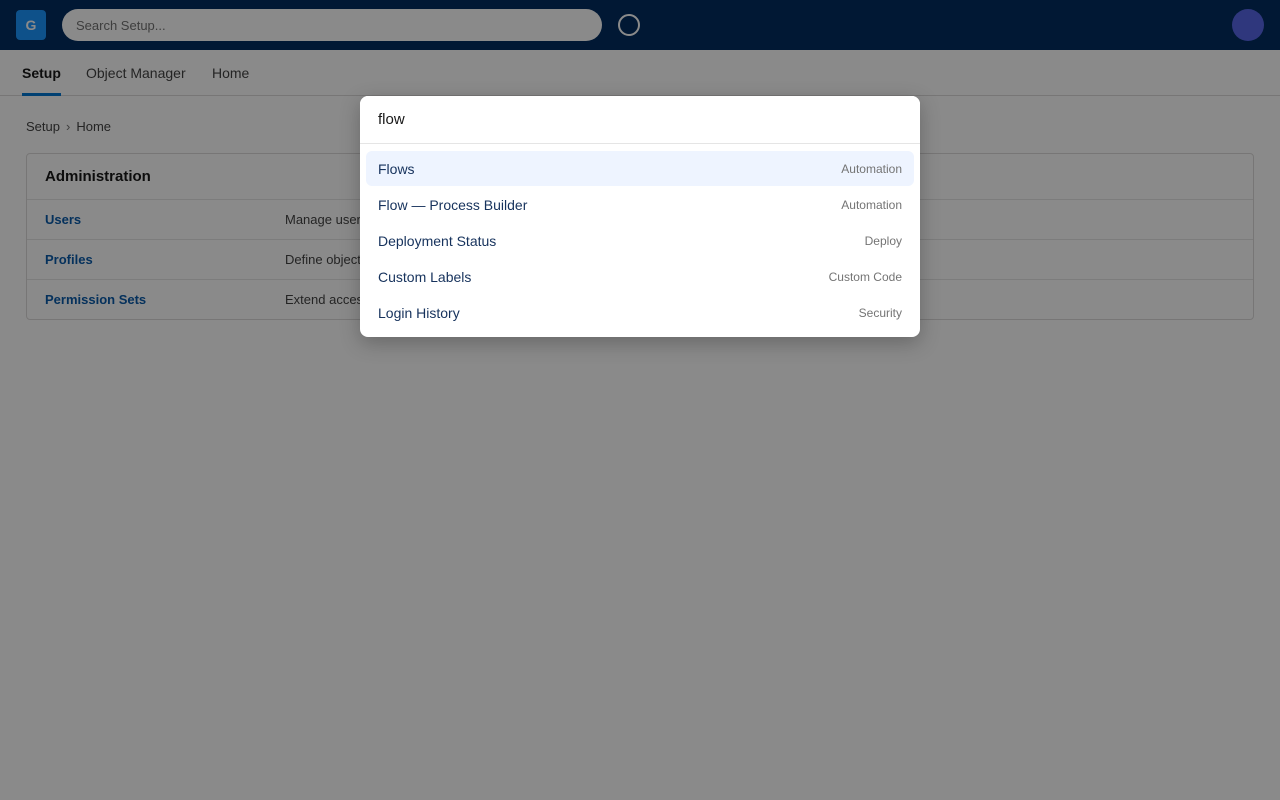  What do you see at coordinates (425, 277) in the screenshot?
I see `result-label: Custom Labels` at bounding box center [425, 277].